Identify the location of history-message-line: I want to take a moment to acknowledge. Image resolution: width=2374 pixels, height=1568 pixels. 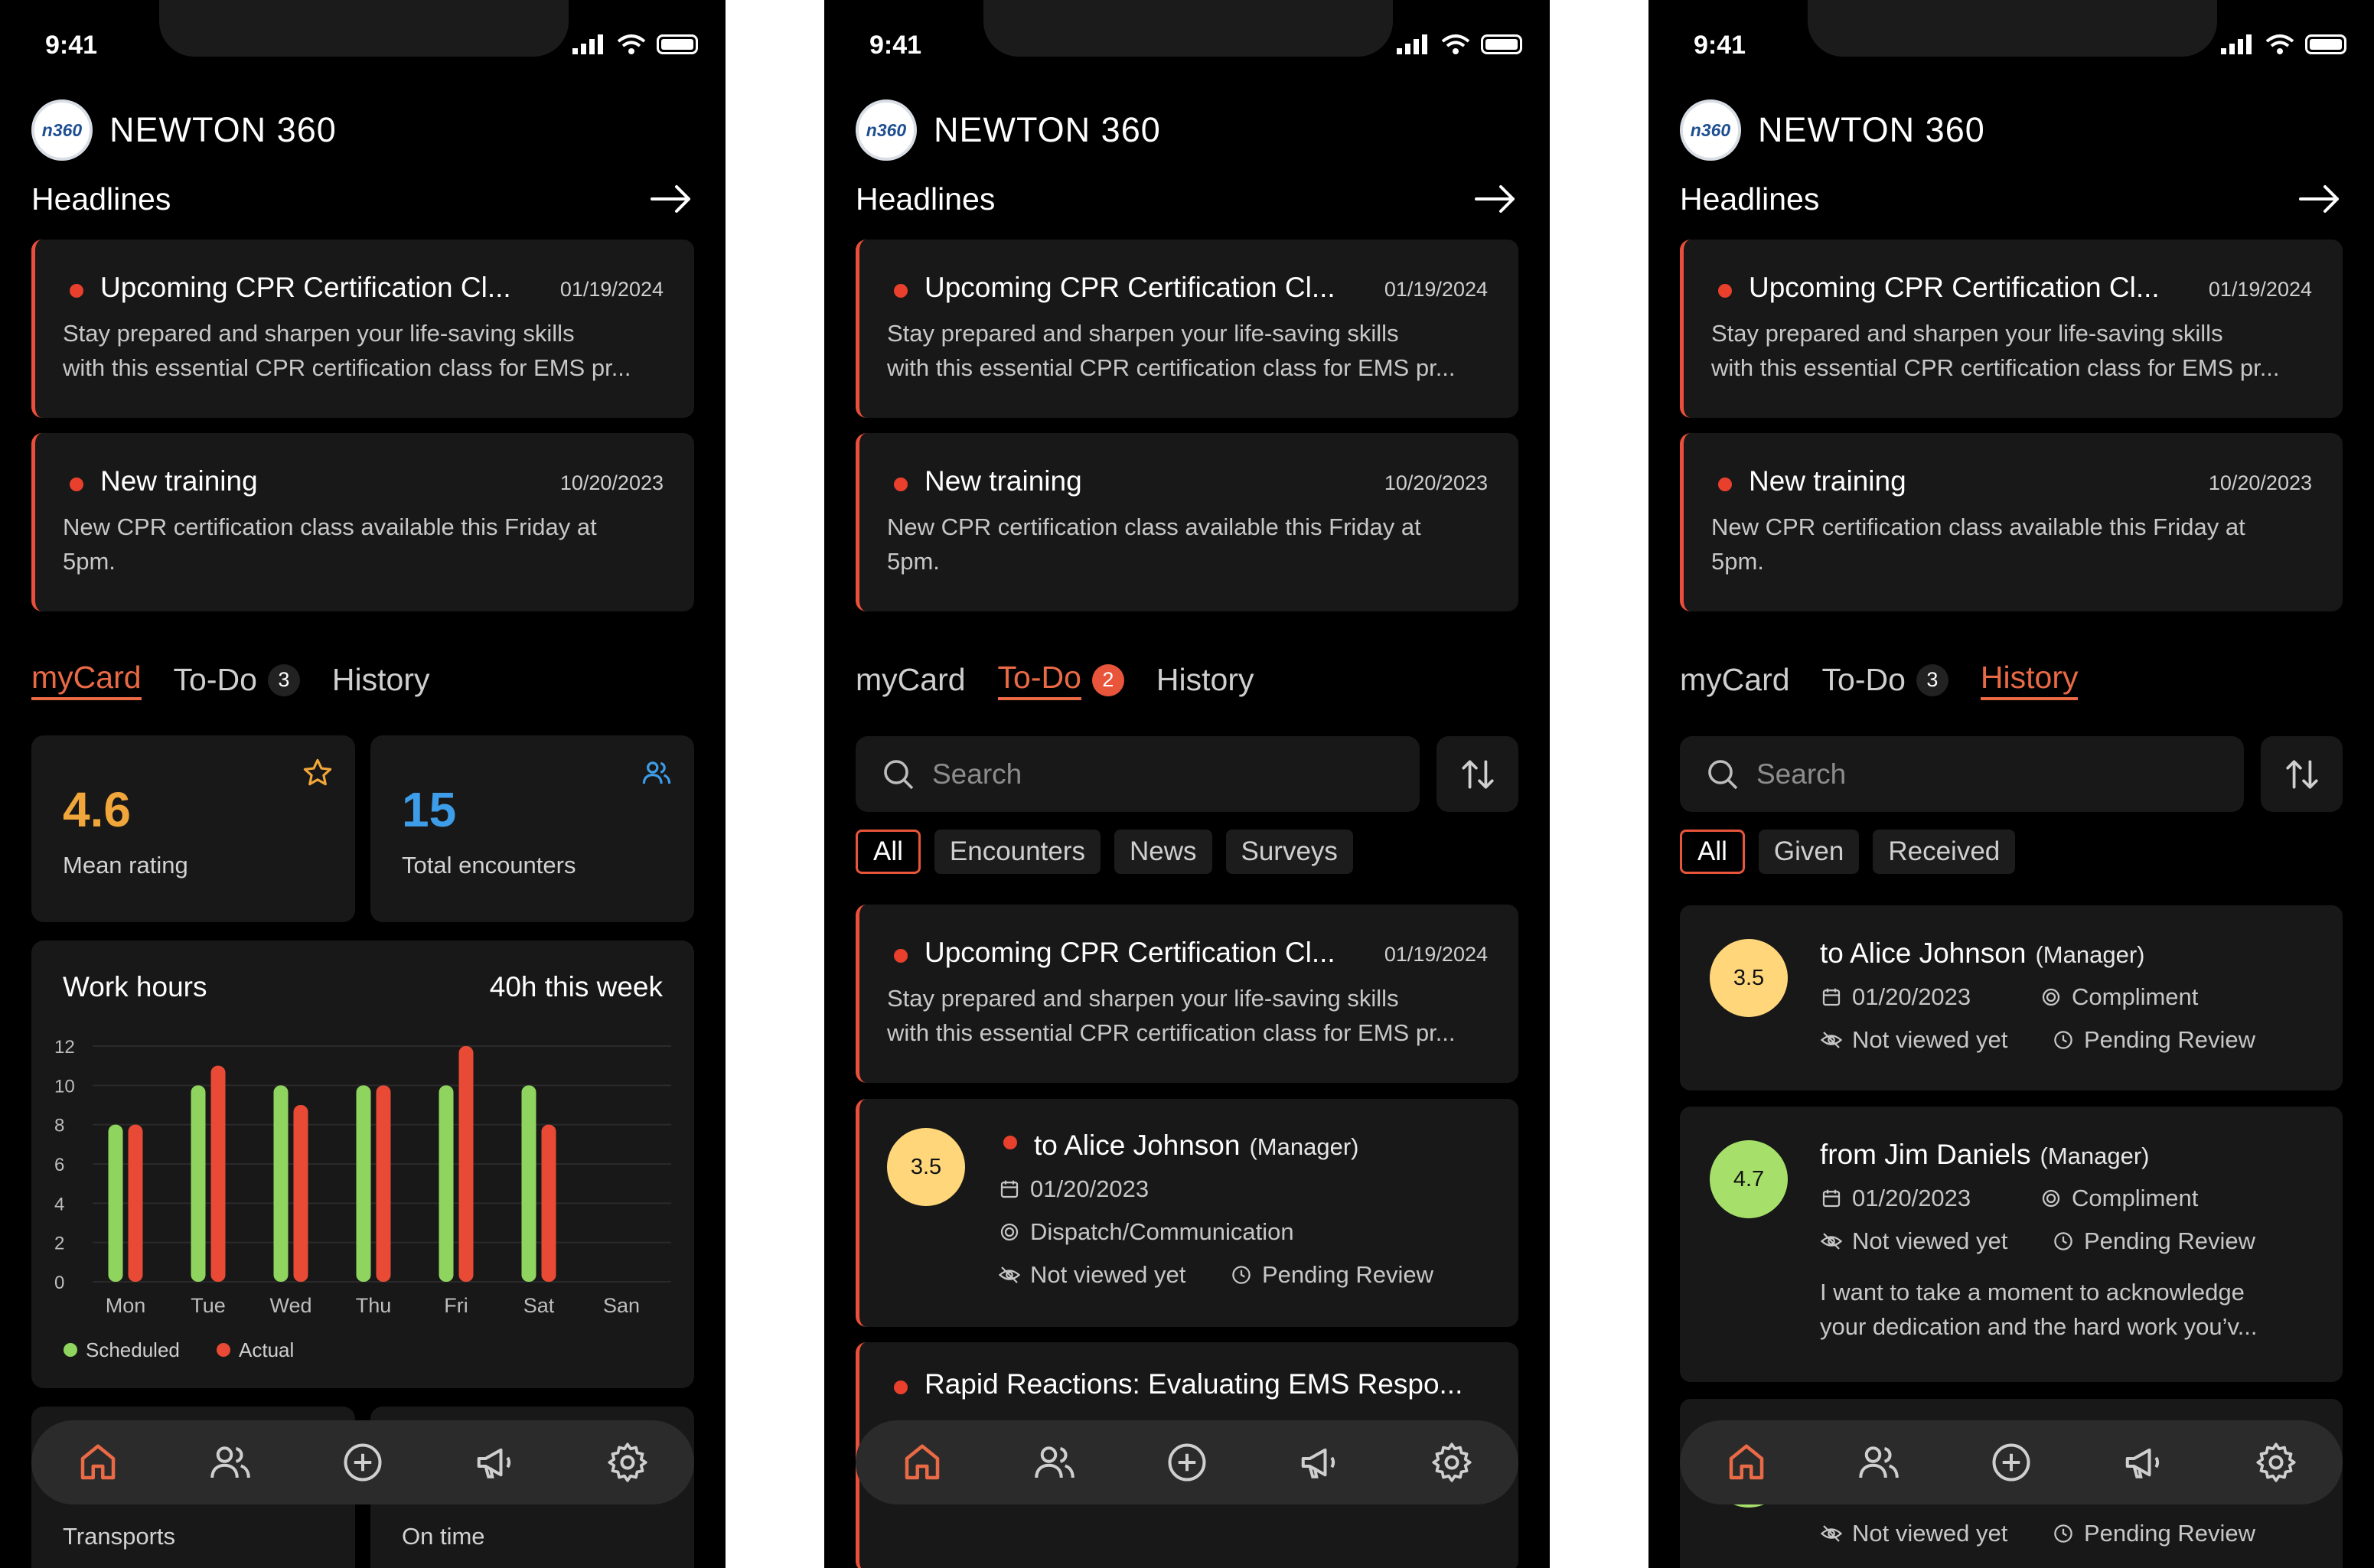
(2033, 1292).